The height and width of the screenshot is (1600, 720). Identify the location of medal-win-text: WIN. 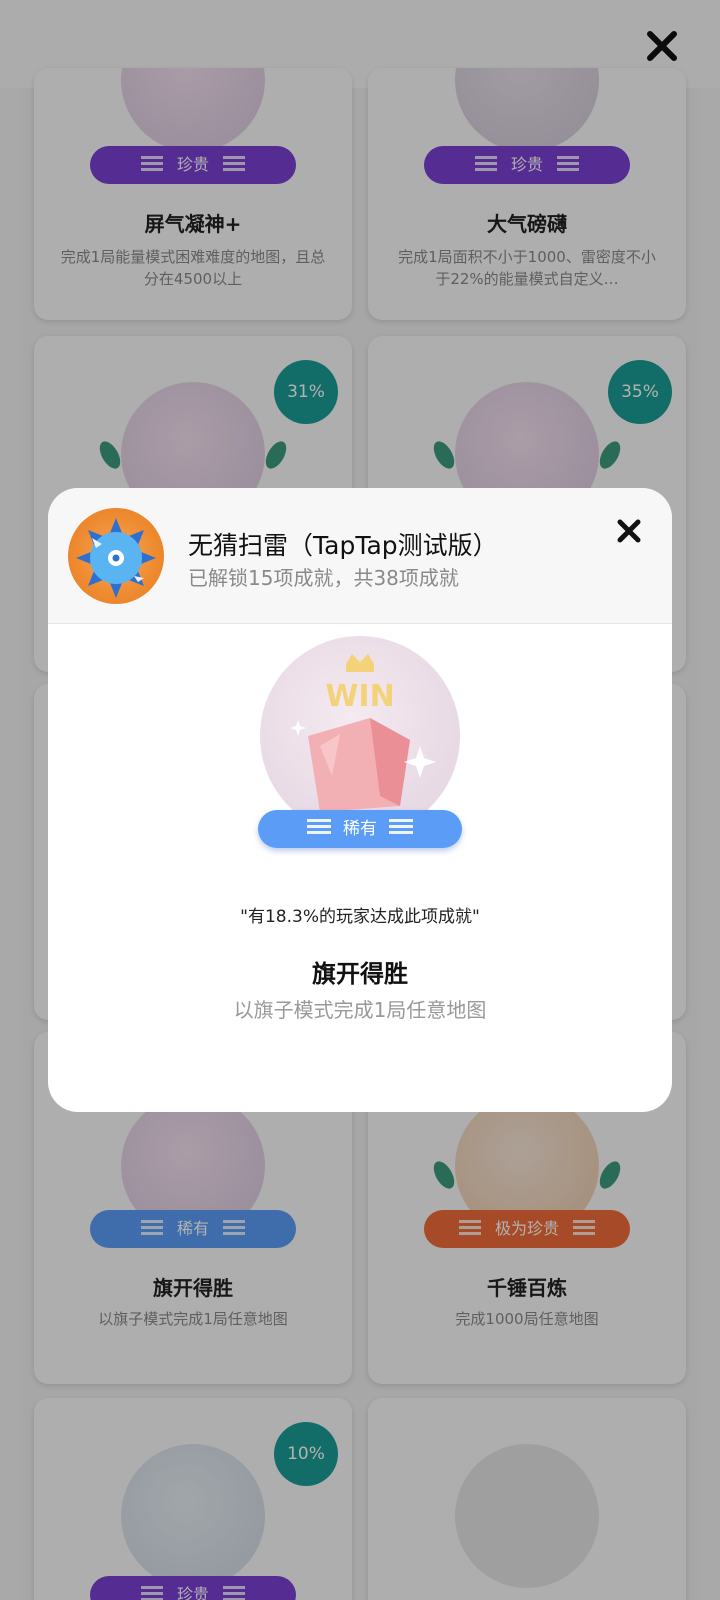
(359, 696).